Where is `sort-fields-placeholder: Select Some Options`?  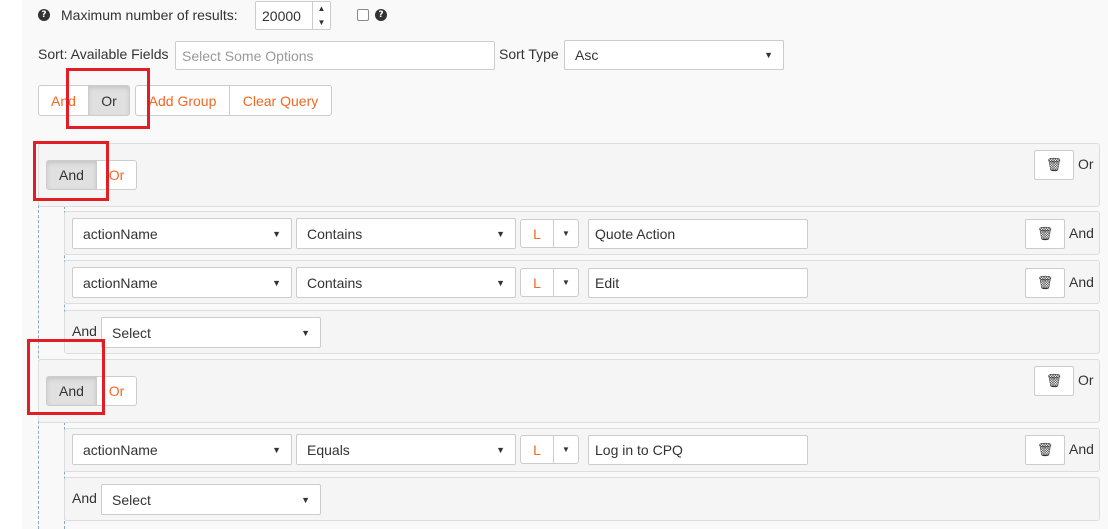
sort-fields-placeholder: Select Some Options is located at coordinates (248, 55).